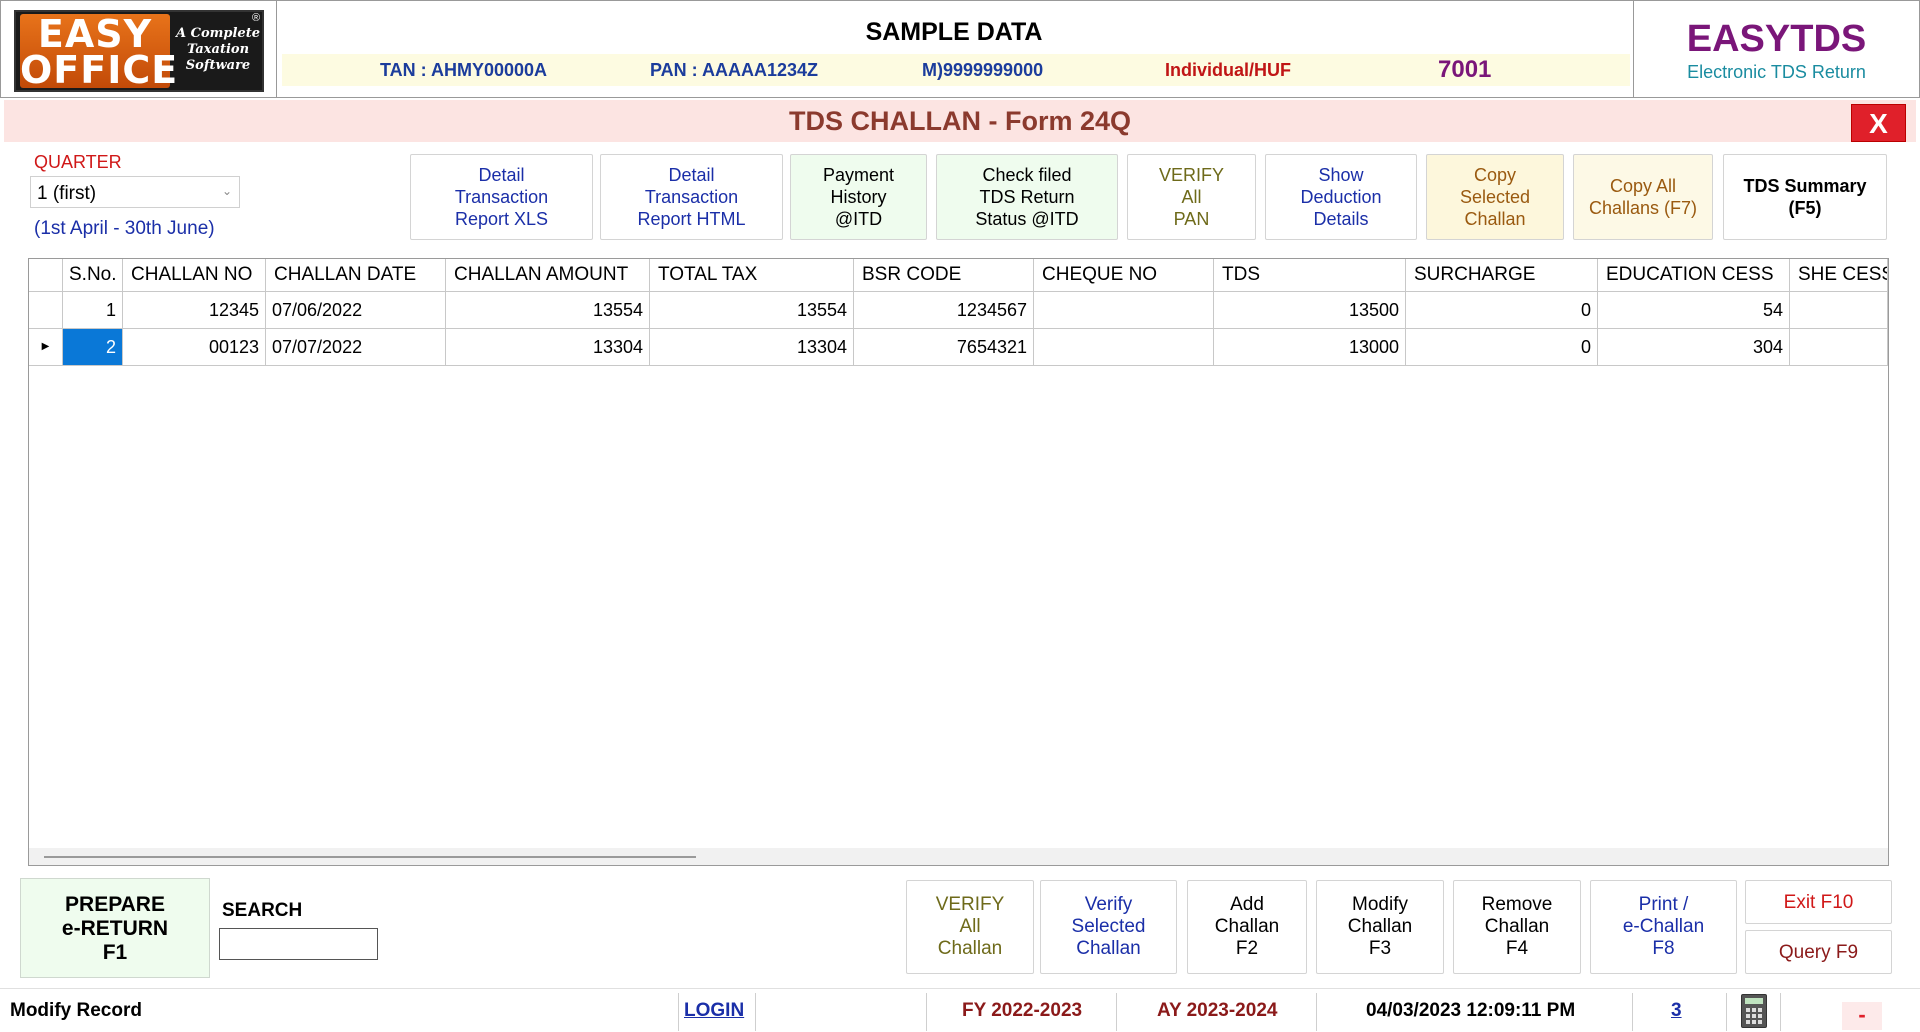 The image size is (1920, 1032). What do you see at coordinates (944, 275) in the screenshot?
I see `col-bsr-code: BSR CODE` at bounding box center [944, 275].